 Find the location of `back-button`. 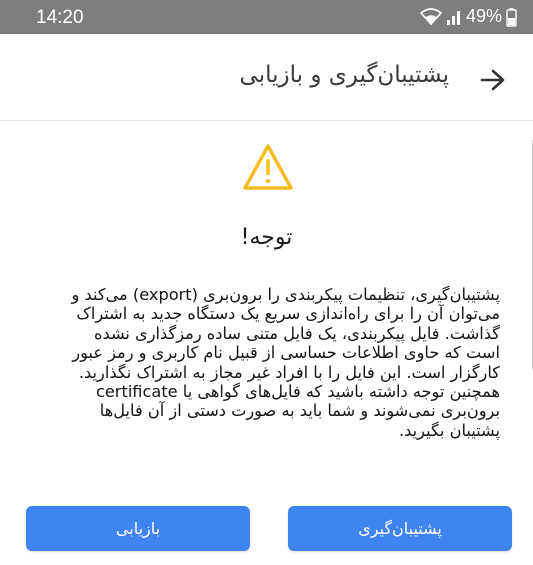

back-button is located at coordinates (493, 80).